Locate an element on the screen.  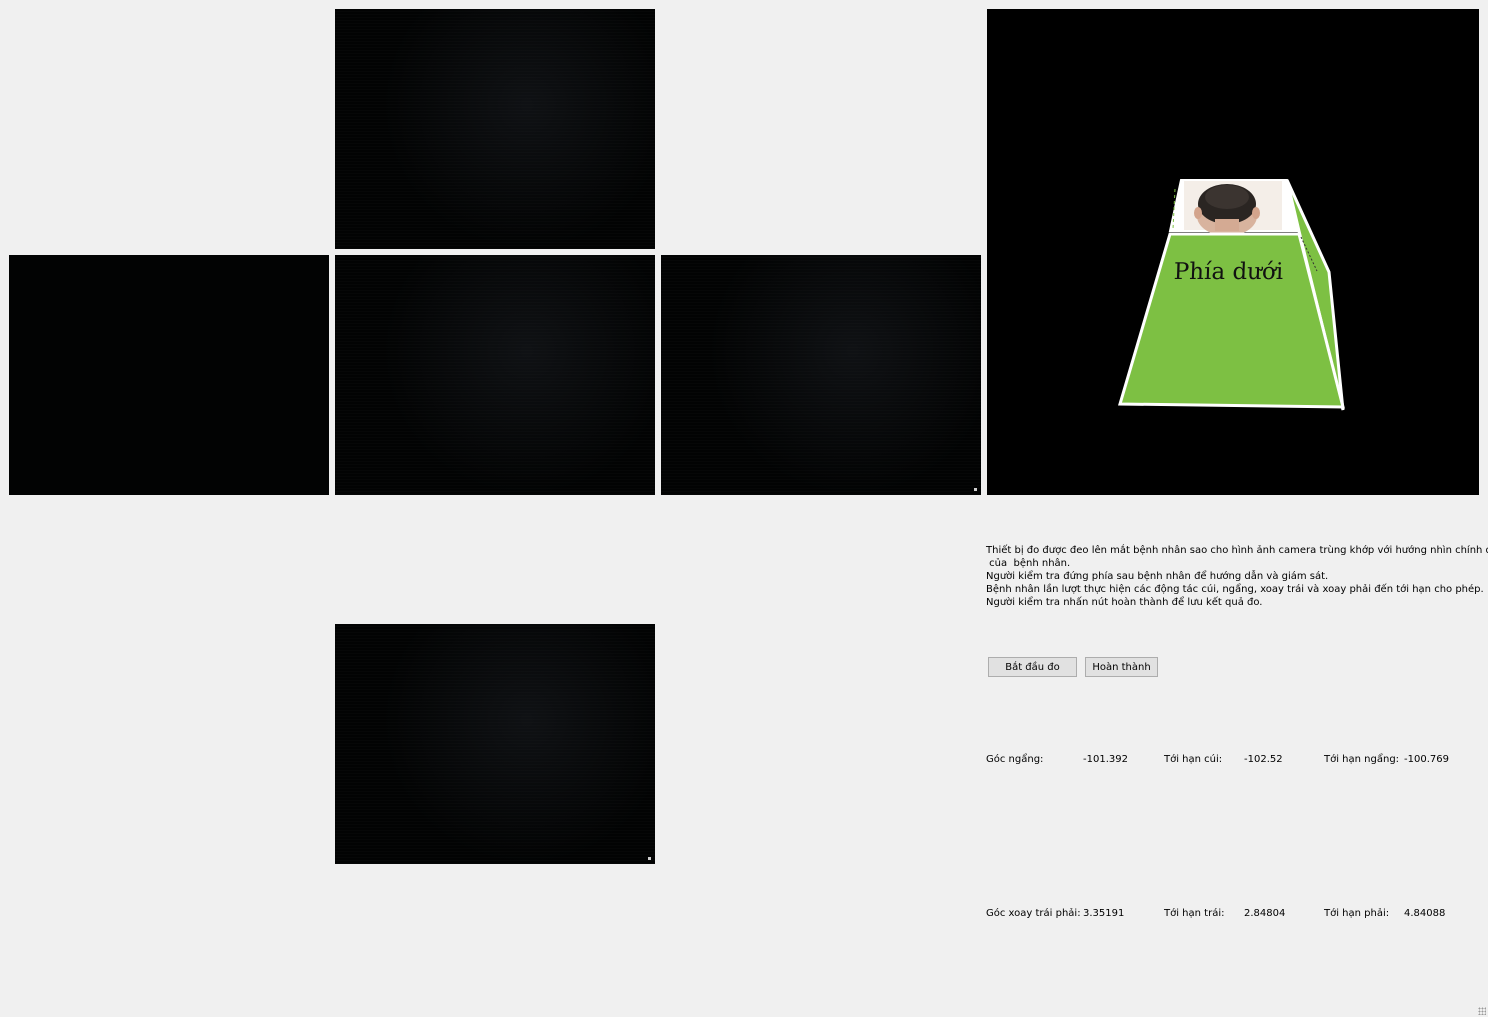
pitch-max-value: -100.769 is located at coordinates (1426, 759).